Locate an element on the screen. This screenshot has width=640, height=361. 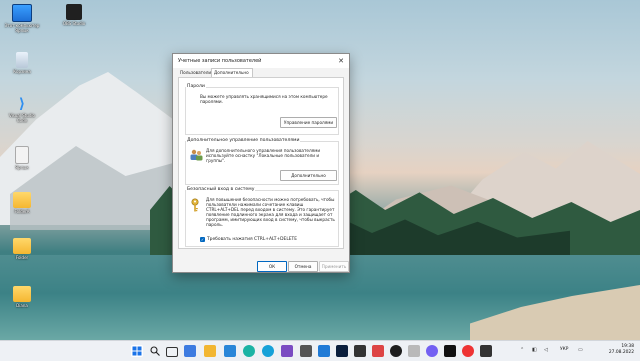
desktop-icon-recycle-bin: Корзина is located at coordinates (22, 63).